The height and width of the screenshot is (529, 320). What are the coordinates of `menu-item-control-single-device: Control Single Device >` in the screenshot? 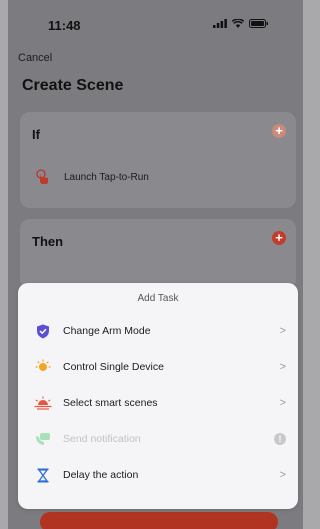 It's located at (158, 367).